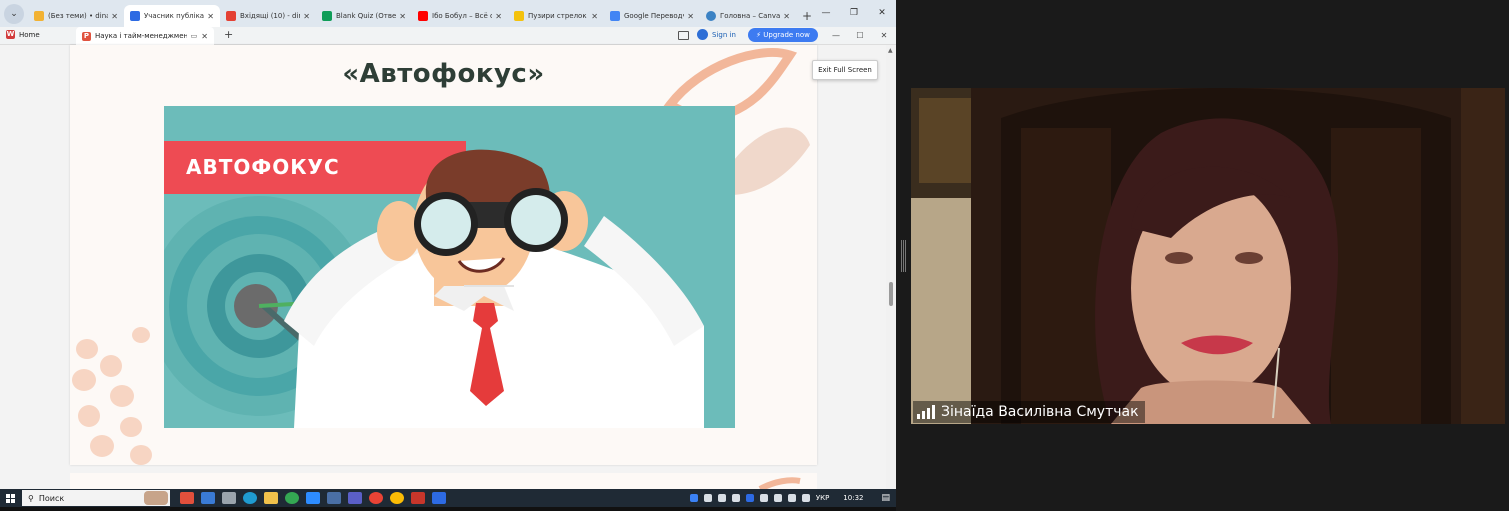 The height and width of the screenshot is (511, 1509). I want to click on tab-label: Blank Quiz (Ответы), so click(366, 16).